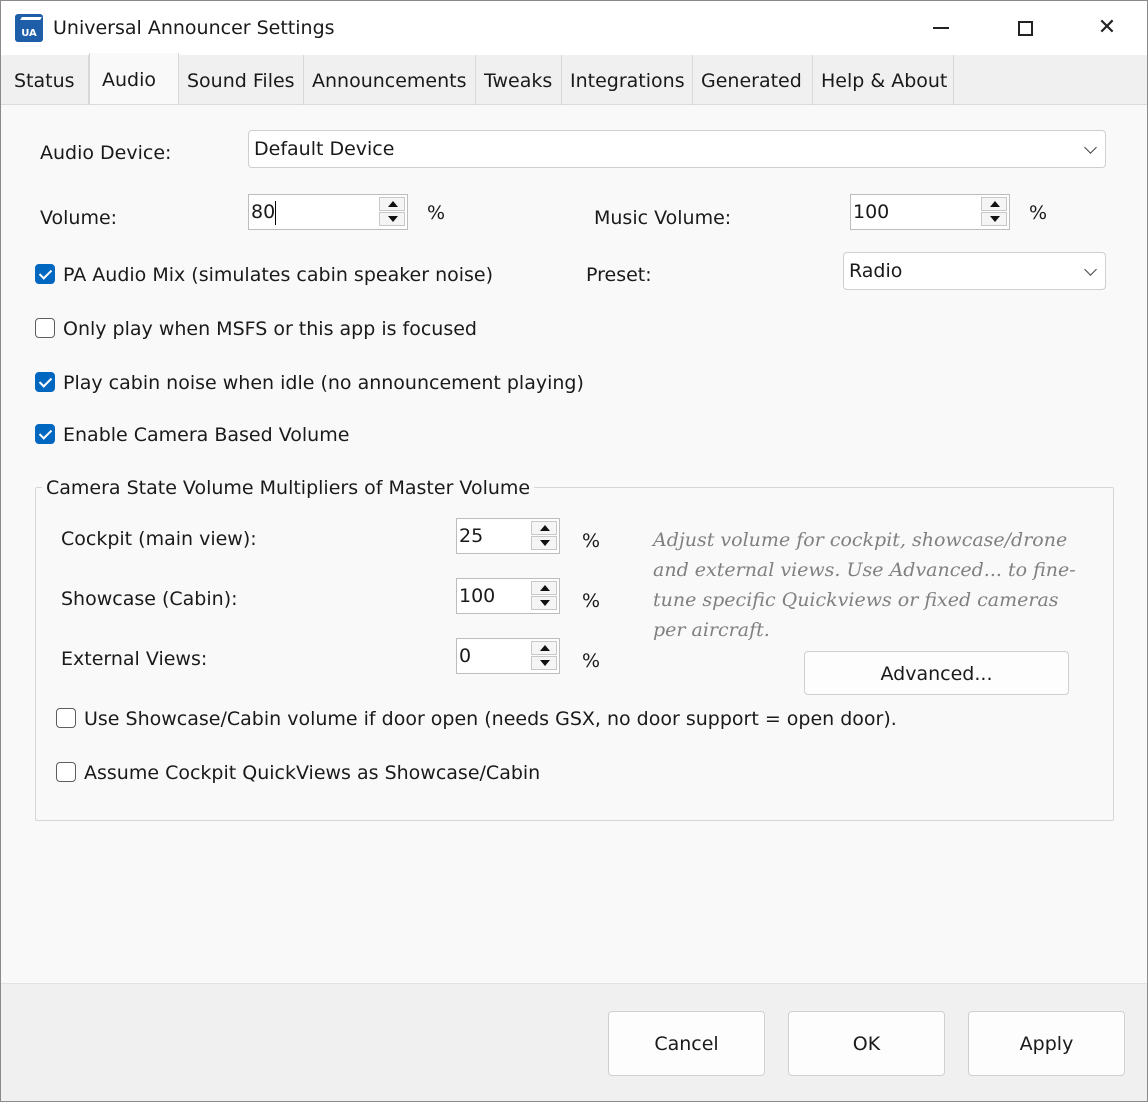 This screenshot has width=1148, height=1102. What do you see at coordinates (508, 536) in the screenshot?
I see `cockpit-volume-spinner: 25` at bounding box center [508, 536].